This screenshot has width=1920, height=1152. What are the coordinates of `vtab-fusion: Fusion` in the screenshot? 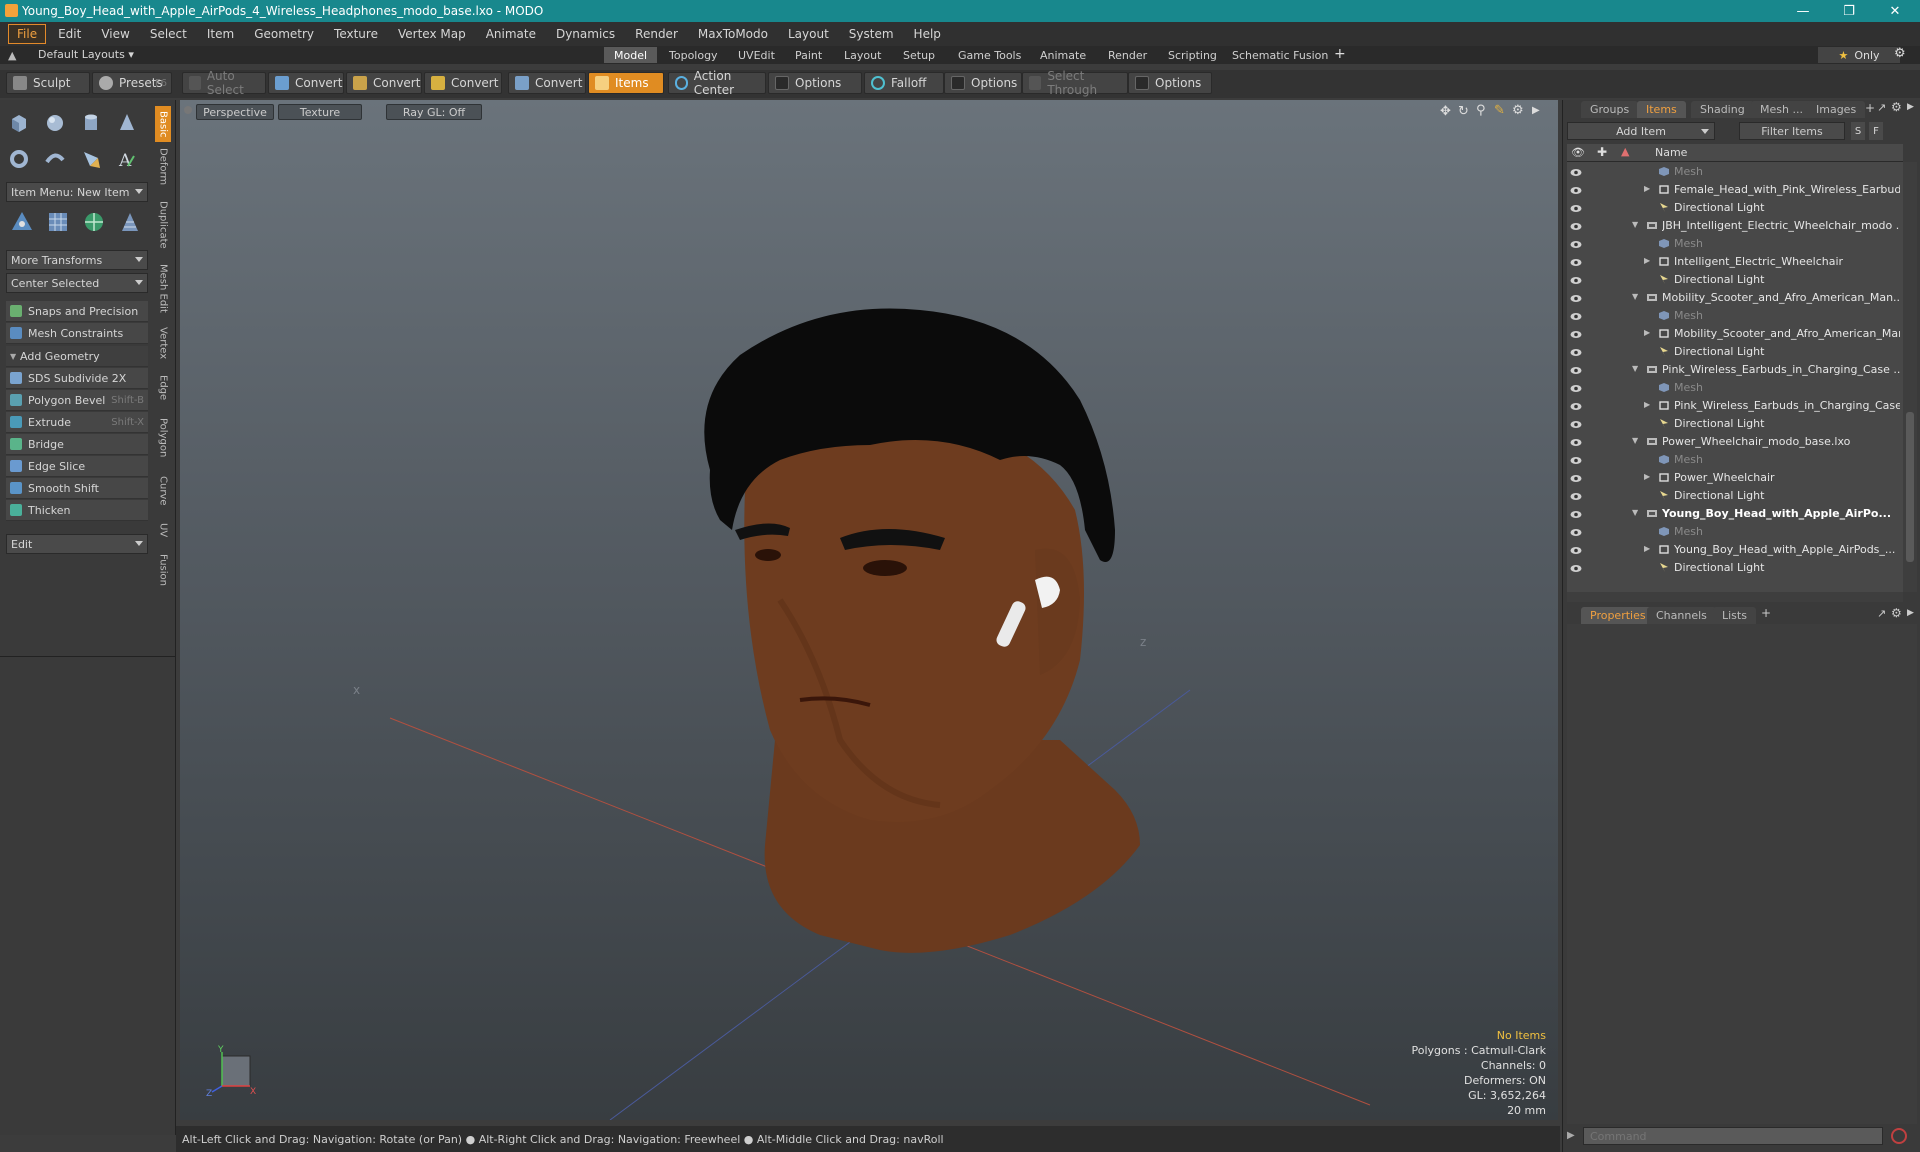 It's located at (163, 570).